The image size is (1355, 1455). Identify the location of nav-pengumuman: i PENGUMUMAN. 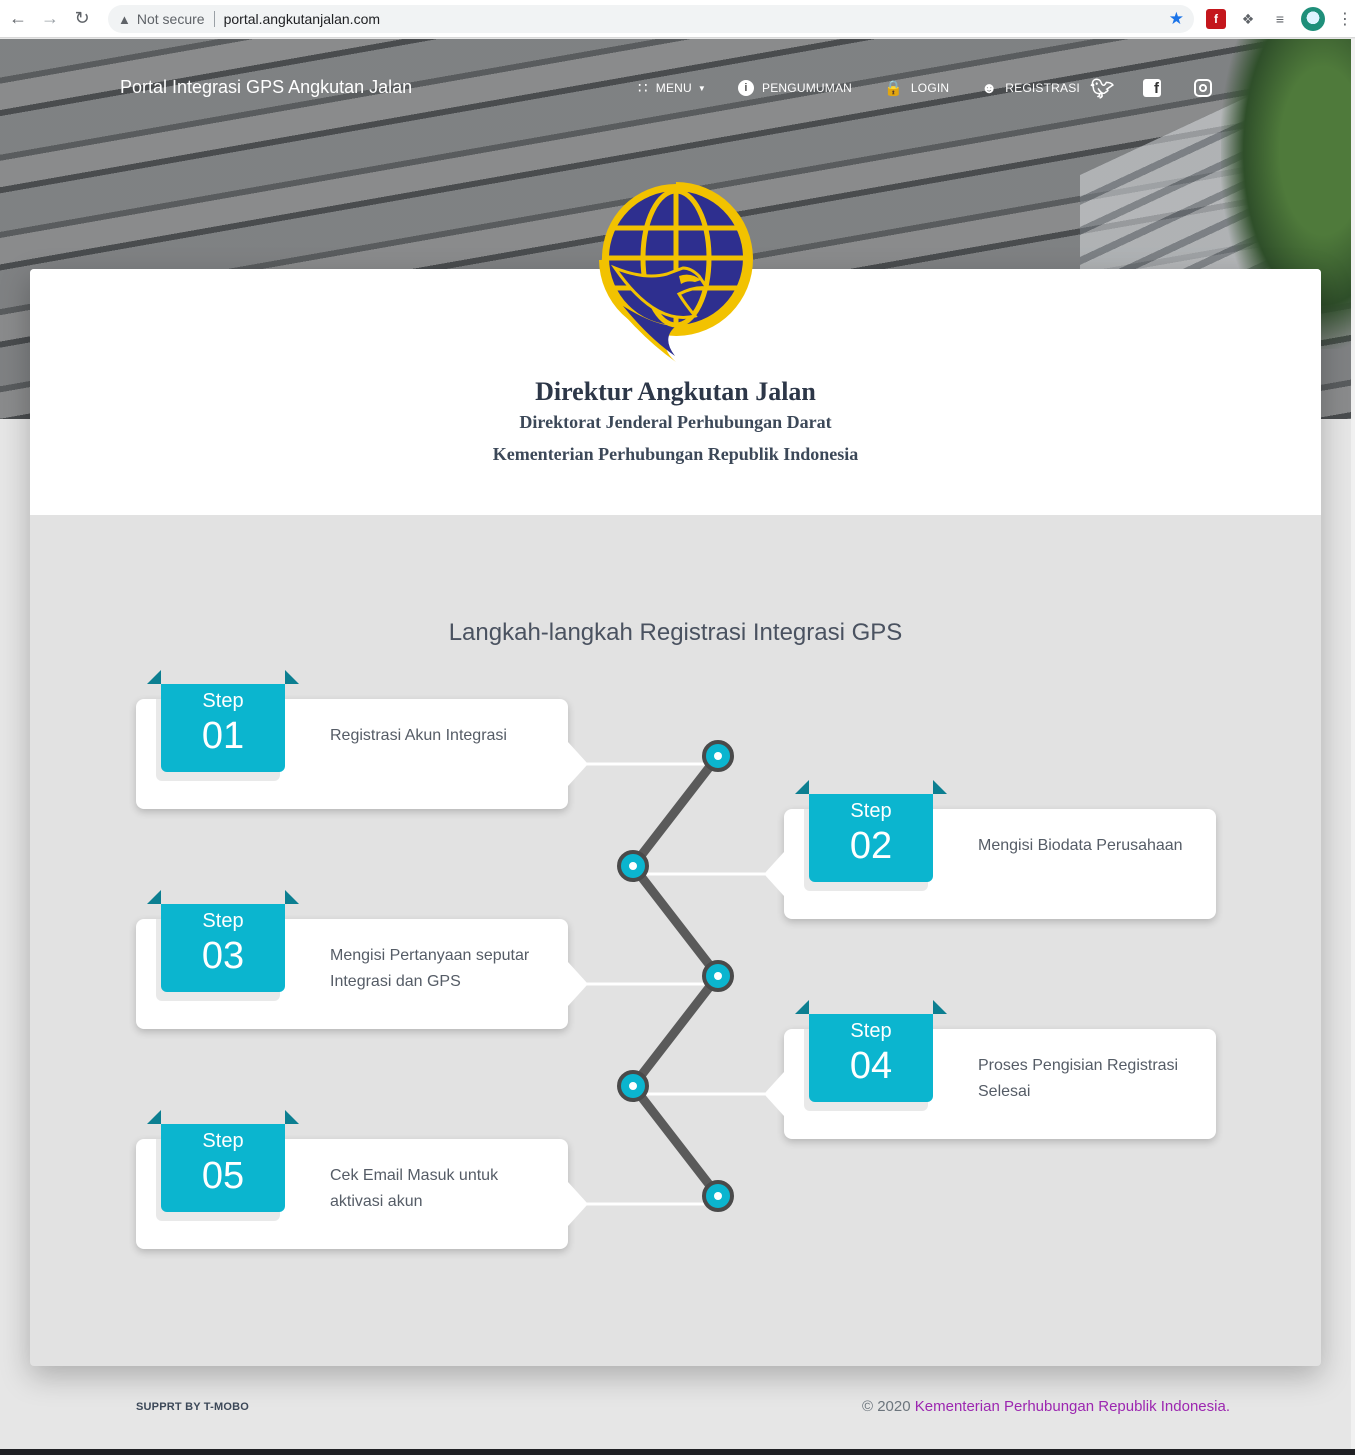
(795, 88).